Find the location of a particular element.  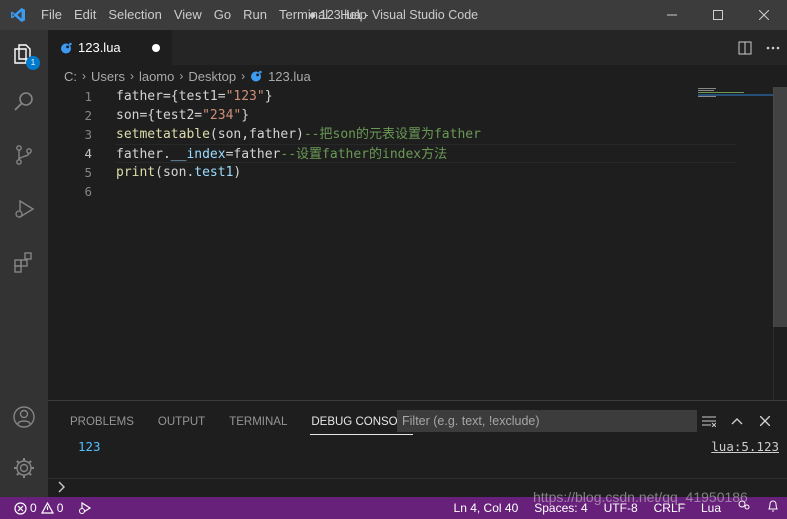

indentation: Spaces: 4 is located at coordinates (560, 508).